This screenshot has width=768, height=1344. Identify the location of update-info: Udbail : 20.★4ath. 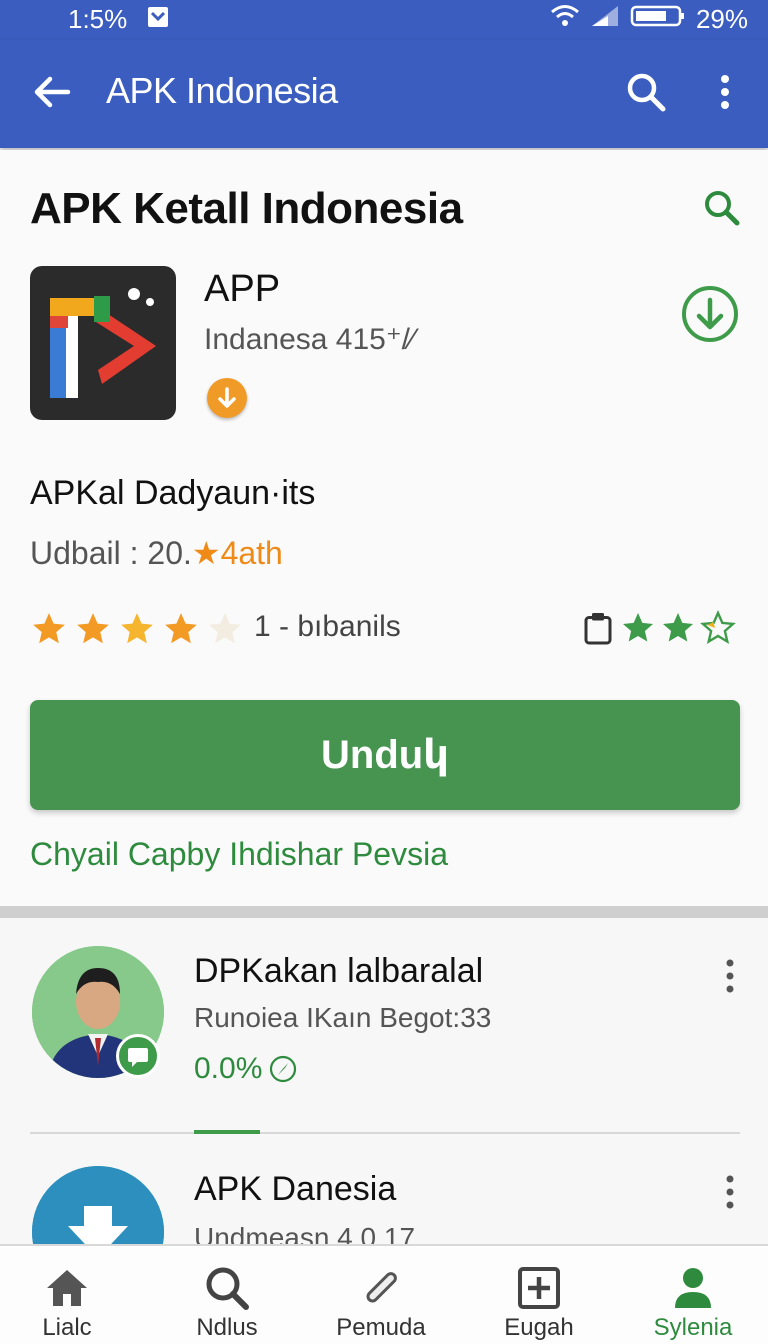
(156, 553).